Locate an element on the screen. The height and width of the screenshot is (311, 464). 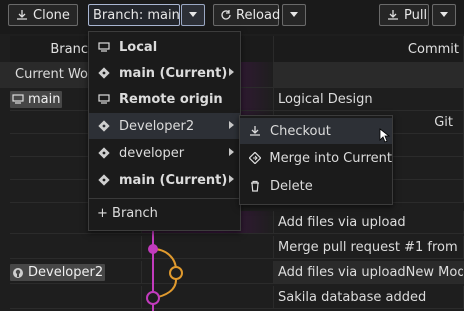
download-icon is located at coordinates (255, 131).